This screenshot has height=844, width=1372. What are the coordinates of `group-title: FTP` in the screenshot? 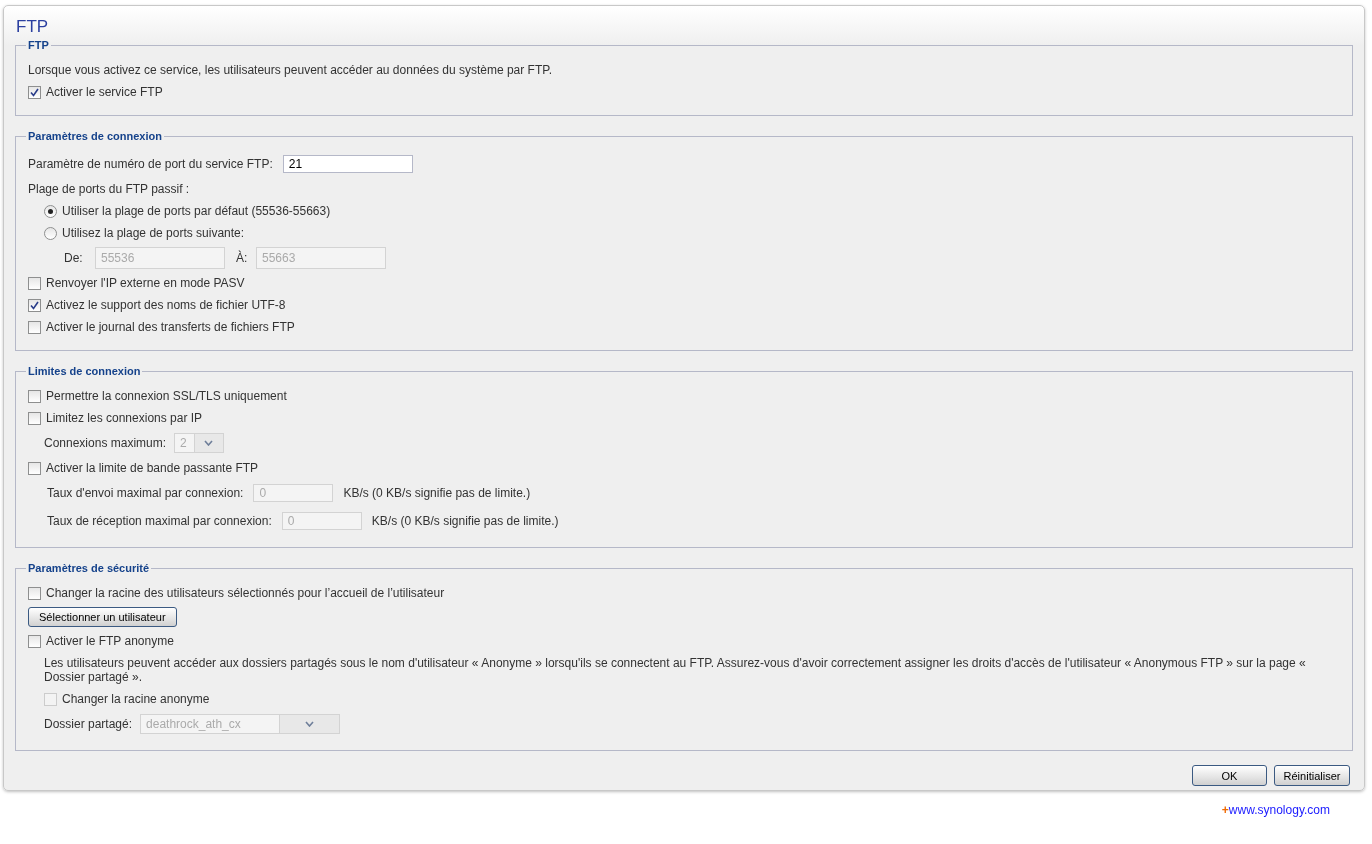 It's located at (38, 45).